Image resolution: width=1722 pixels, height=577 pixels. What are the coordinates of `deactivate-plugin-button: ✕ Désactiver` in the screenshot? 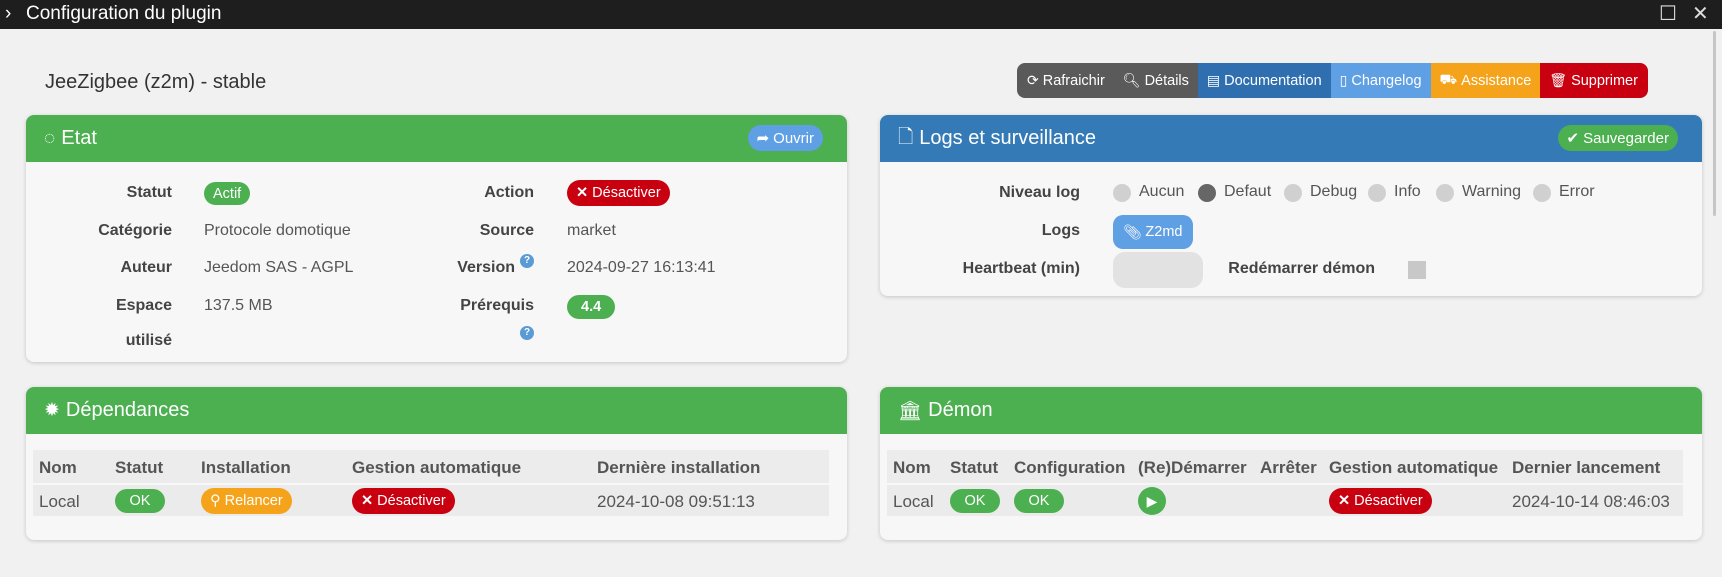 It's located at (618, 193).